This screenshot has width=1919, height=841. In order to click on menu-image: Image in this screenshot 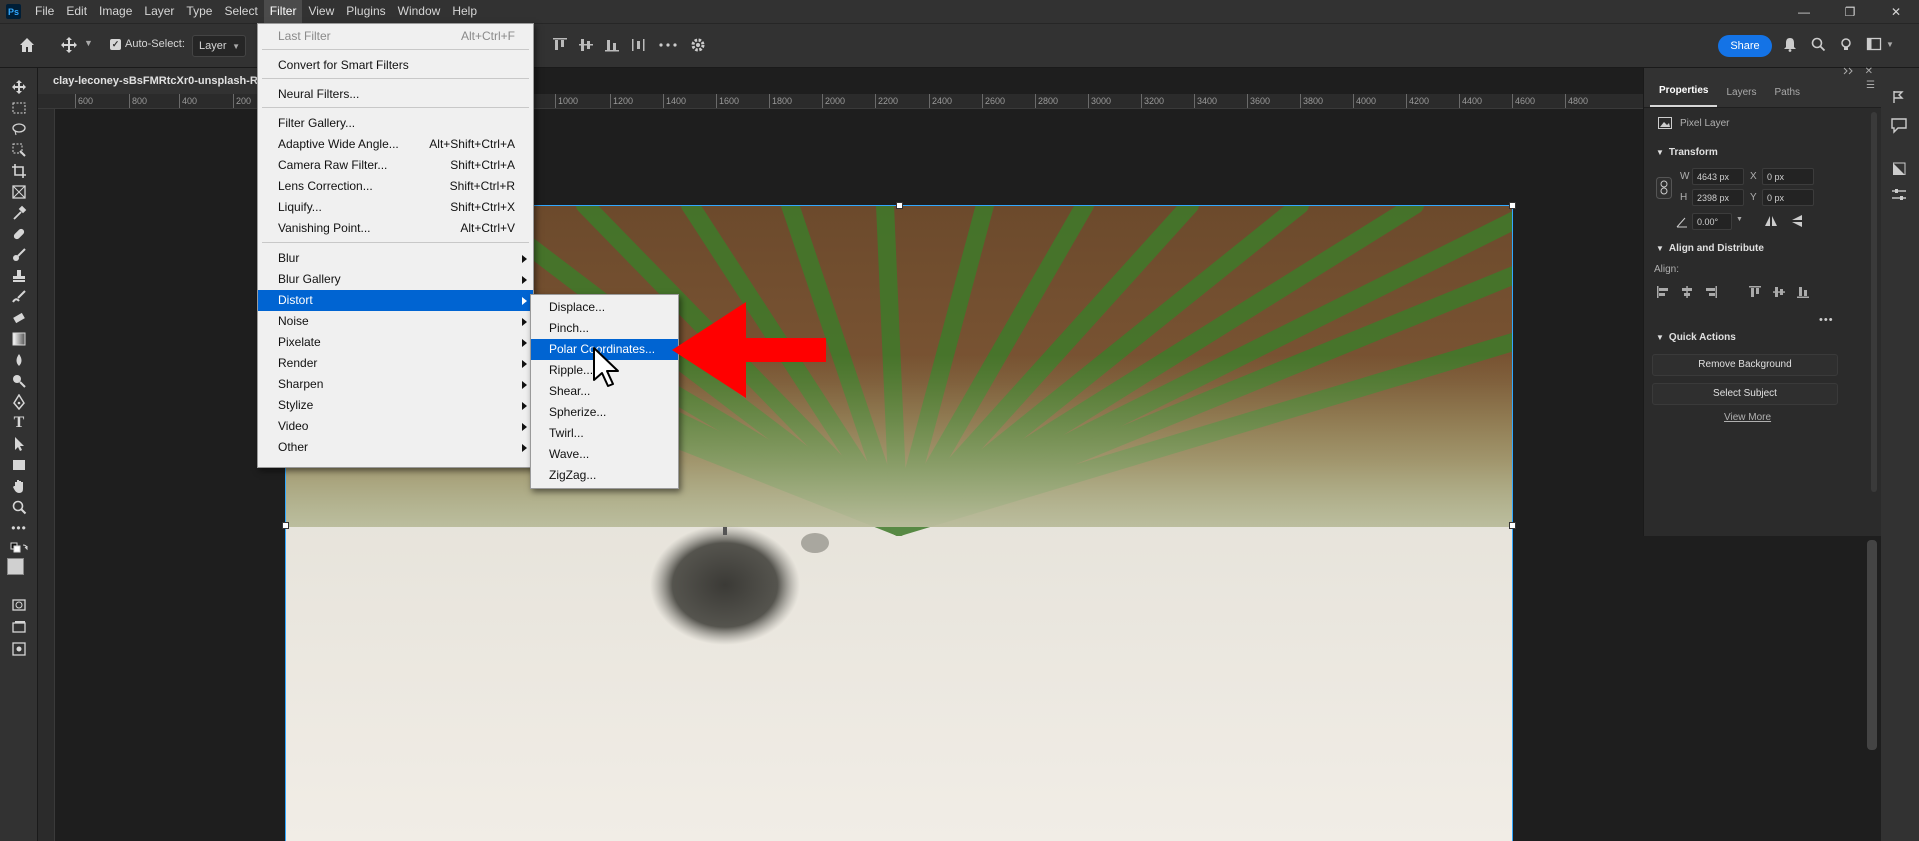, I will do `click(115, 11)`.